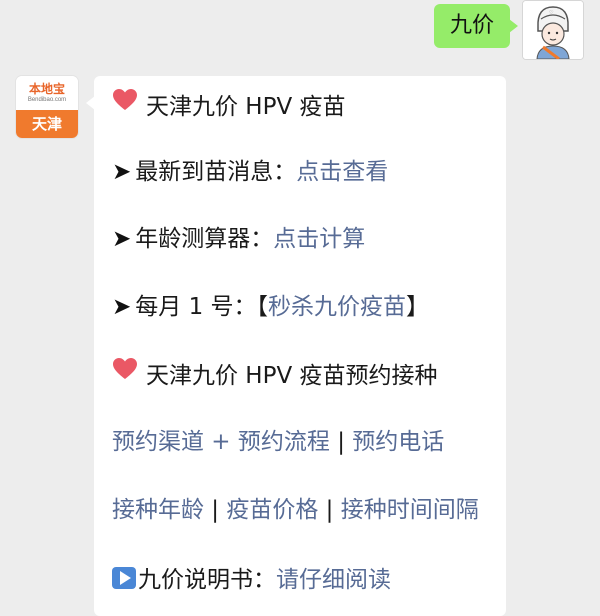 The image size is (600, 616). Describe the element at coordinates (333, 580) in the screenshot. I see `manual-link: 请仔细阅读` at that location.